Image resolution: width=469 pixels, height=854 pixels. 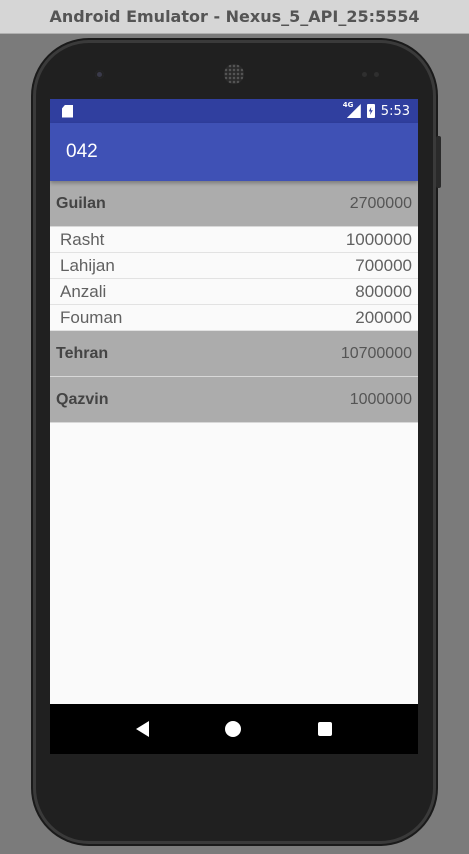 I want to click on recents-icon, so click(x=324, y=729).